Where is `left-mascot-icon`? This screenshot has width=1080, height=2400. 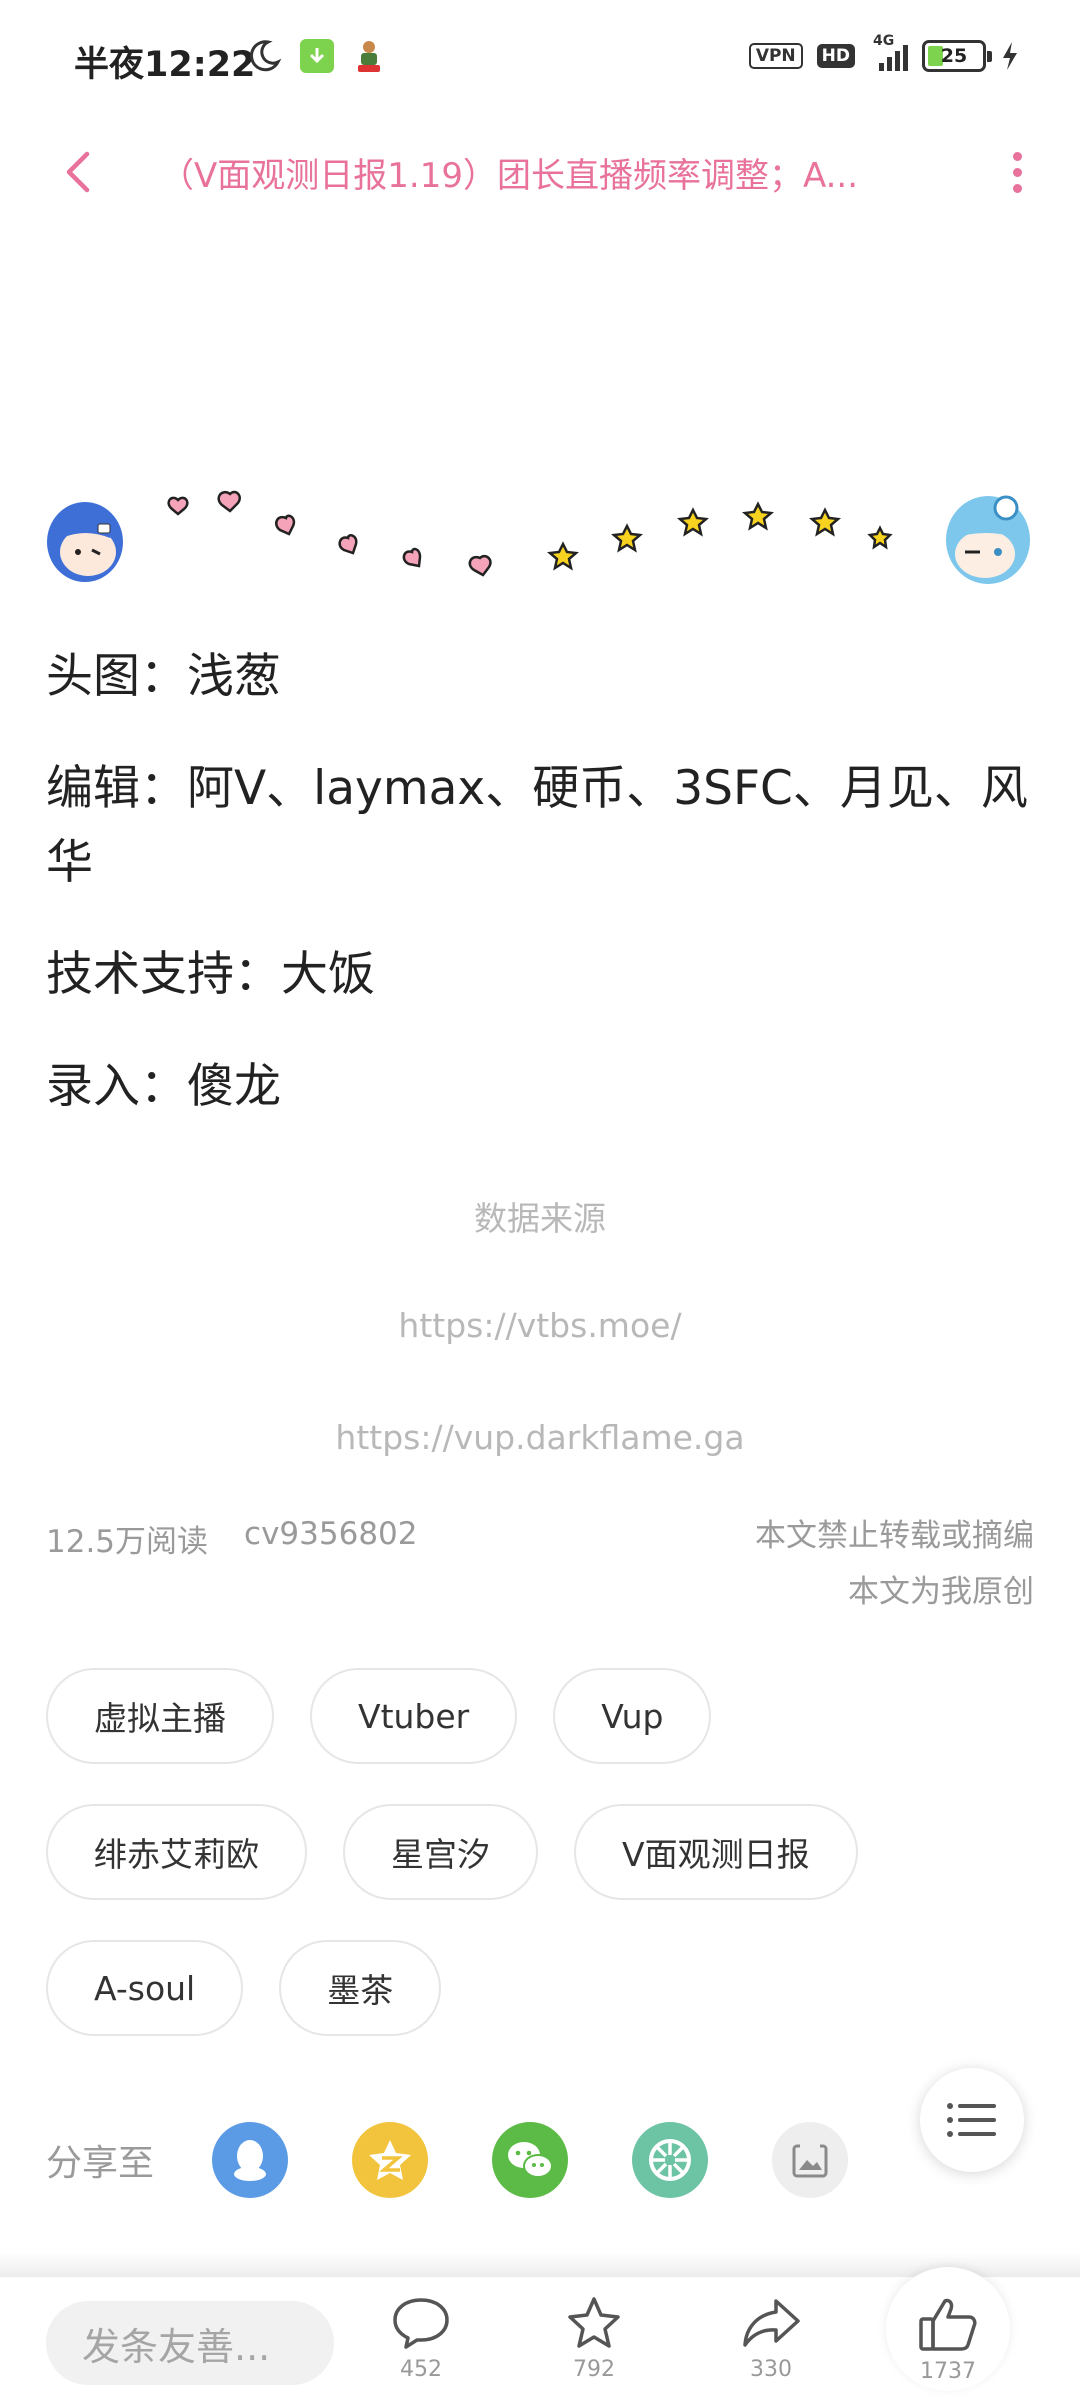 left-mascot-icon is located at coordinates (85, 542).